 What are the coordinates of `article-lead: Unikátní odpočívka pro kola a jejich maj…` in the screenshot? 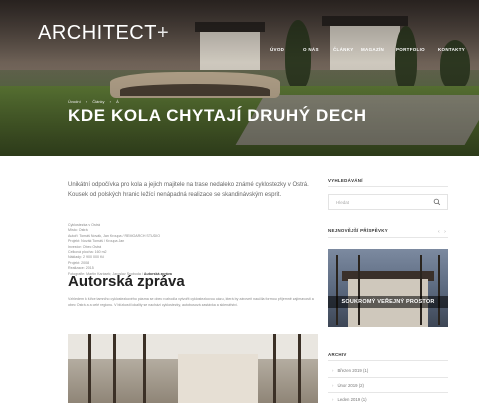 It's located at (188, 190).